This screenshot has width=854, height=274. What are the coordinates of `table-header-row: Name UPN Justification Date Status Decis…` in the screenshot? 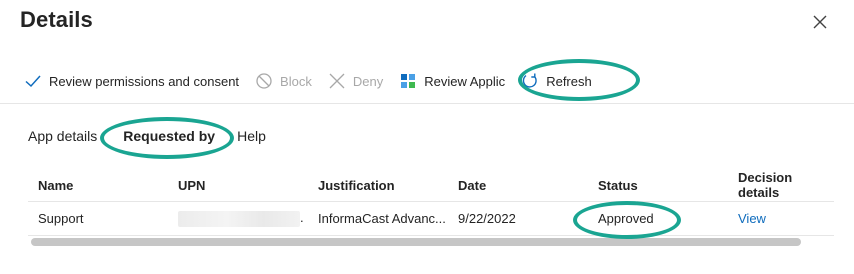 It's located at (431, 185).